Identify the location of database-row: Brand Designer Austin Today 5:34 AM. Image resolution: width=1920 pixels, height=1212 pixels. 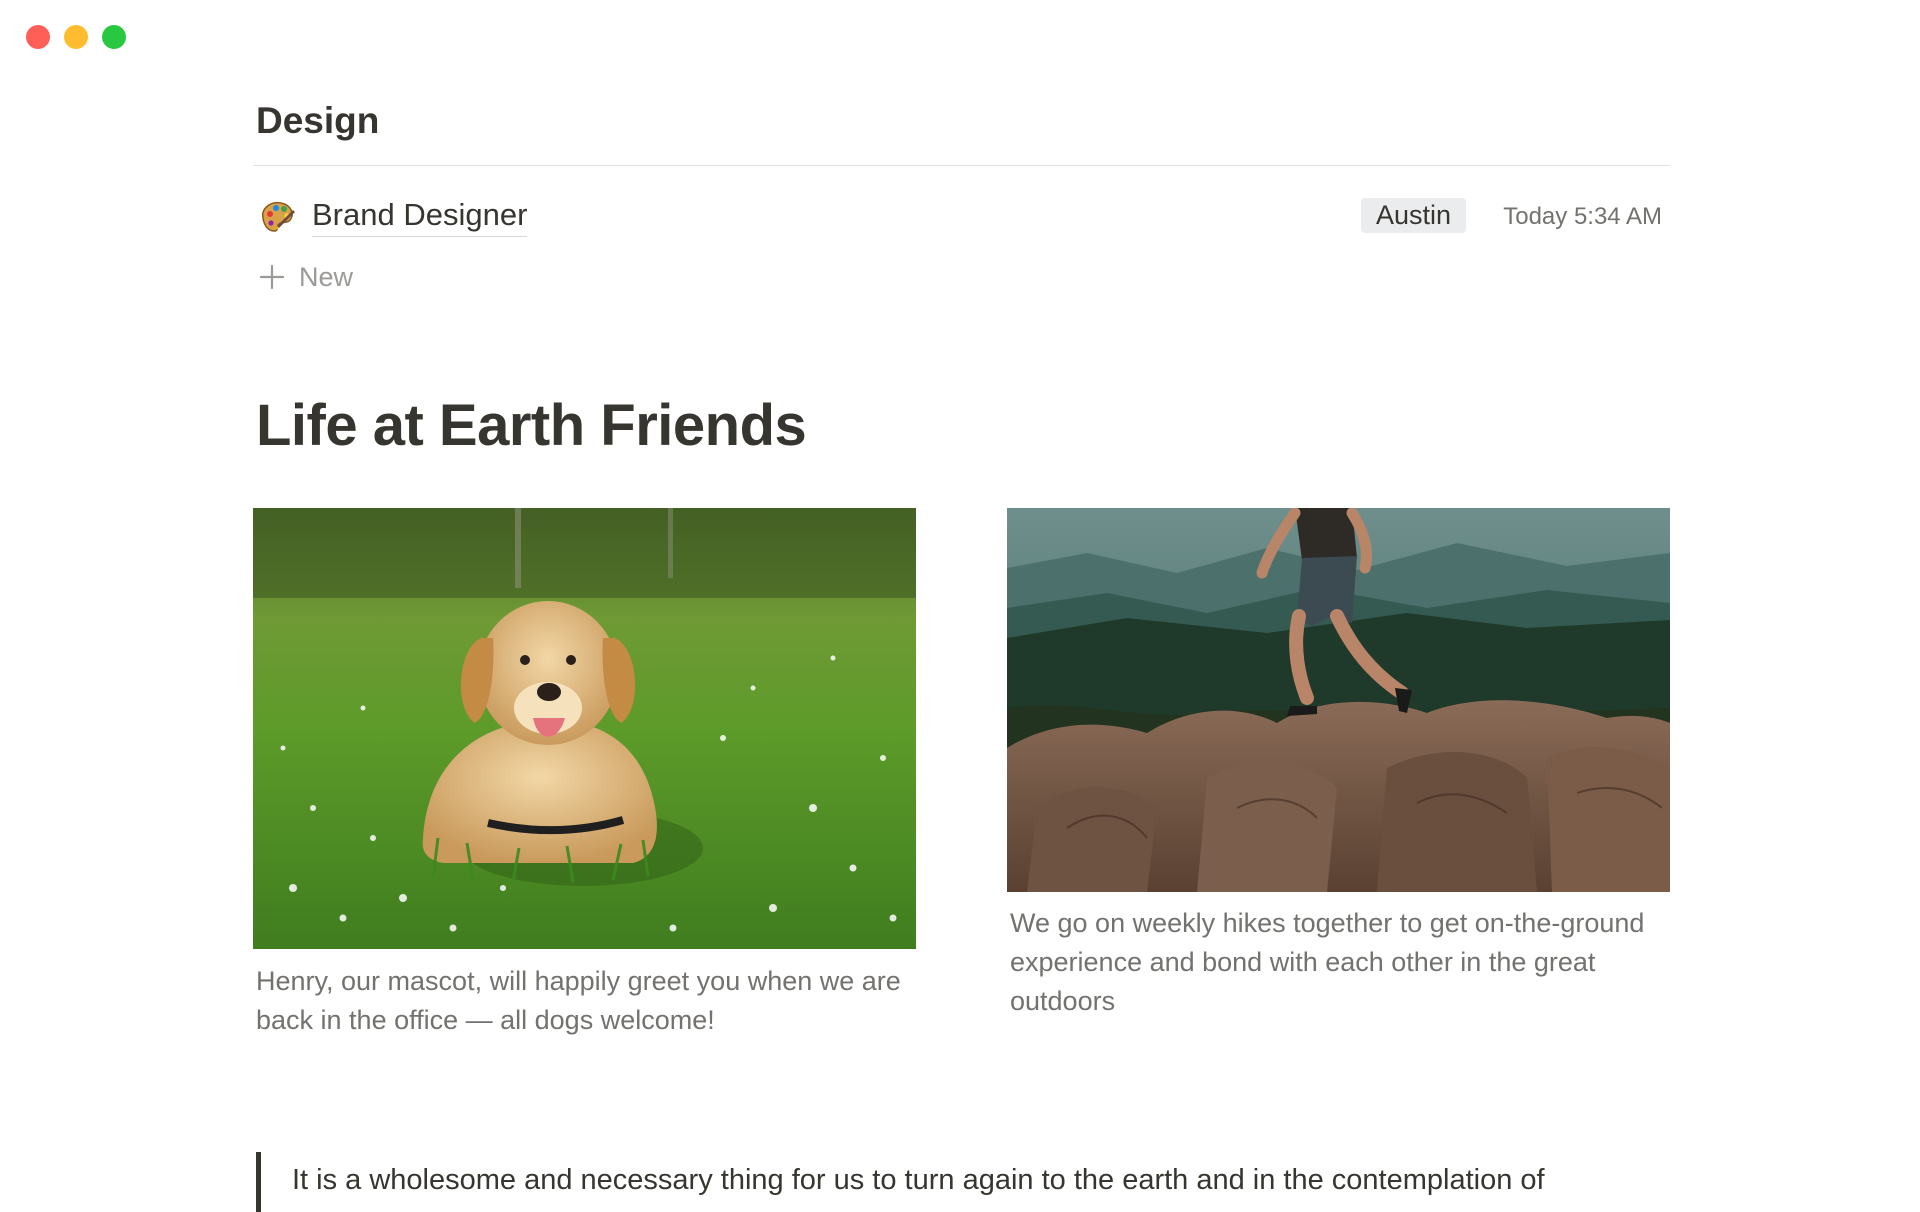
(961, 215).